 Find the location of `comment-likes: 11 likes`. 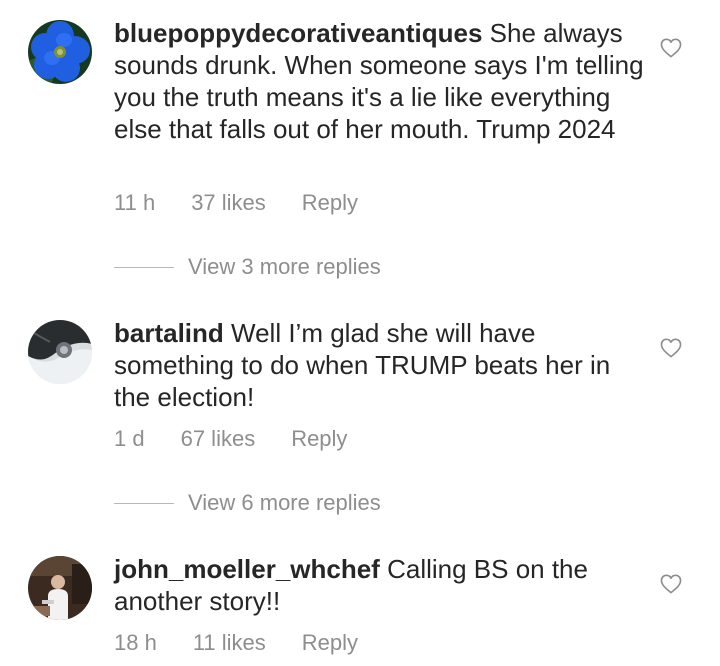

comment-likes: 11 likes is located at coordinates (229, 643).